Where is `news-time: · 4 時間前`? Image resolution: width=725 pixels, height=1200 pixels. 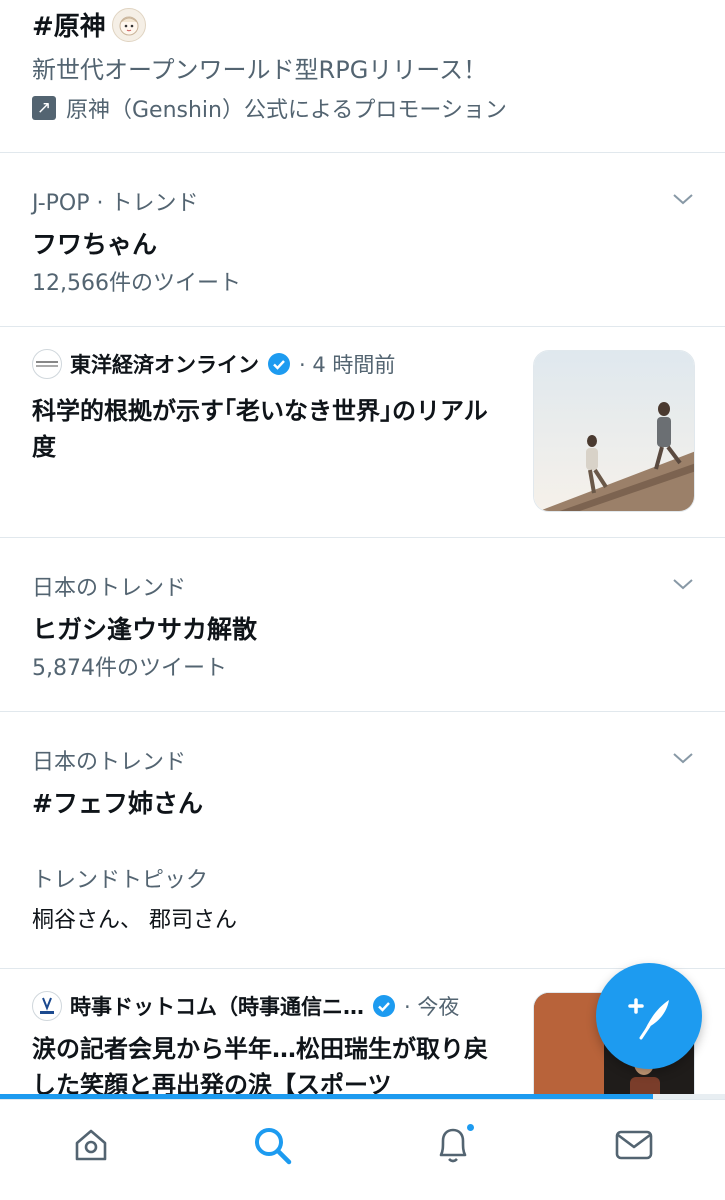
news-time: · 4 時間前 is located at coordinates (347, 365).